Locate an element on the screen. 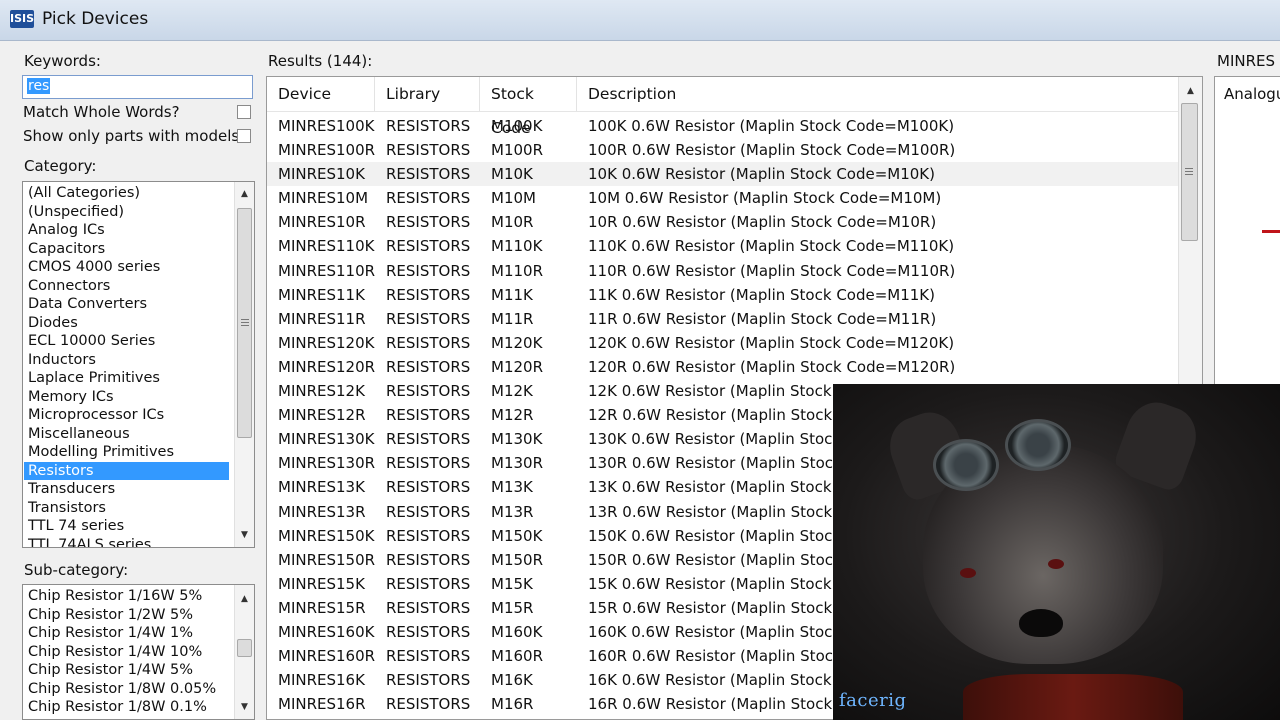 The height and width of the screenshot is (720, 1280). stock-code-cell: M13R is located at coordinates (512, 511).